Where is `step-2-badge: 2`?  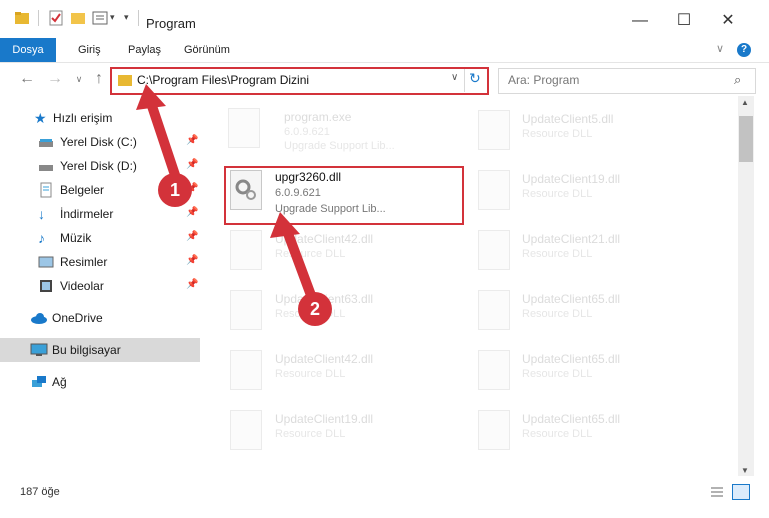
step-2-badge: 2 is located at coordinates (315, 309).